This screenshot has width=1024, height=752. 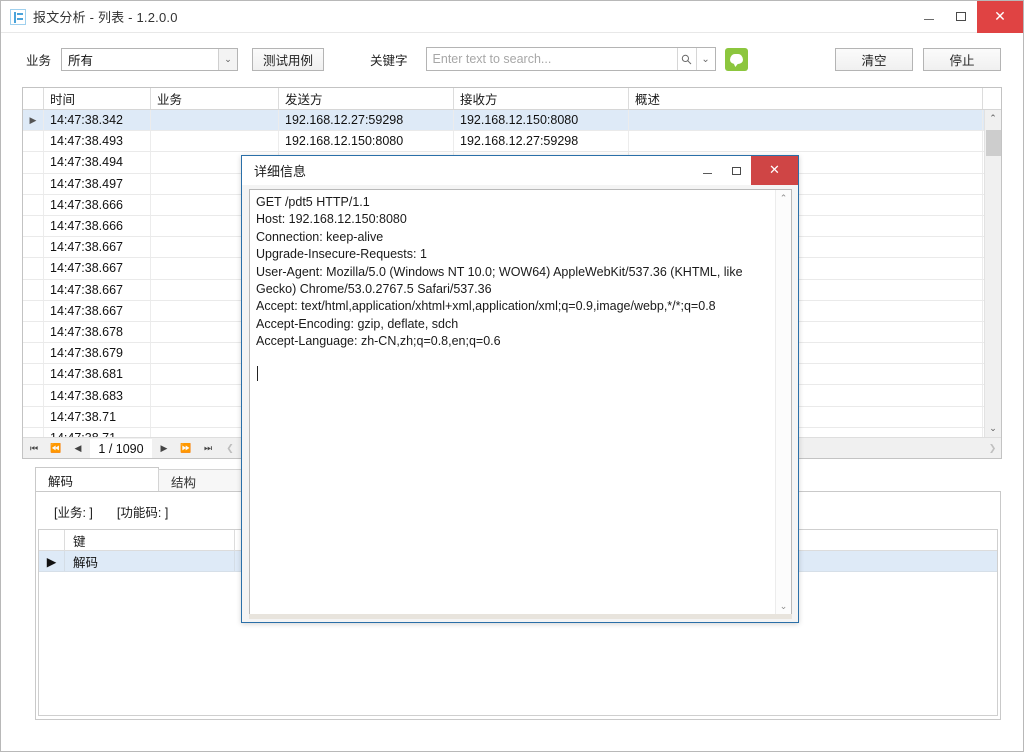 I want to click on search-glyph, so click(x=686, y=59).